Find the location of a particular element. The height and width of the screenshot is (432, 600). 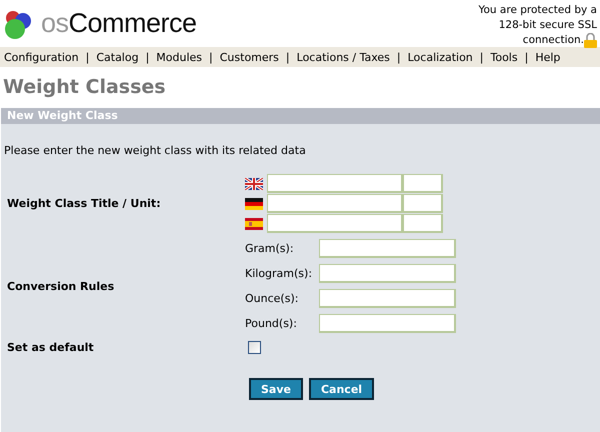

spanish-flag-icon is located at coordinates (254, 224).